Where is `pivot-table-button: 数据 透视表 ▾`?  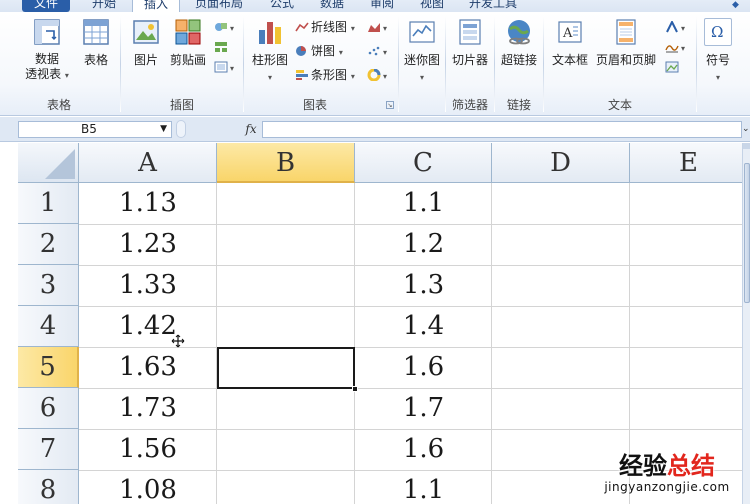 pivot-table-button: 数据 透视表 ▾ is located at coordinates (47, 50).